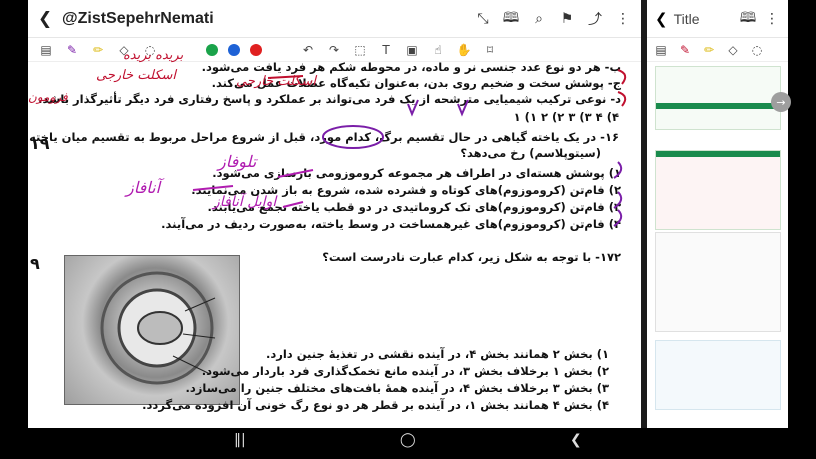  I want to click on image-icon: ▣, so click(412, 50).